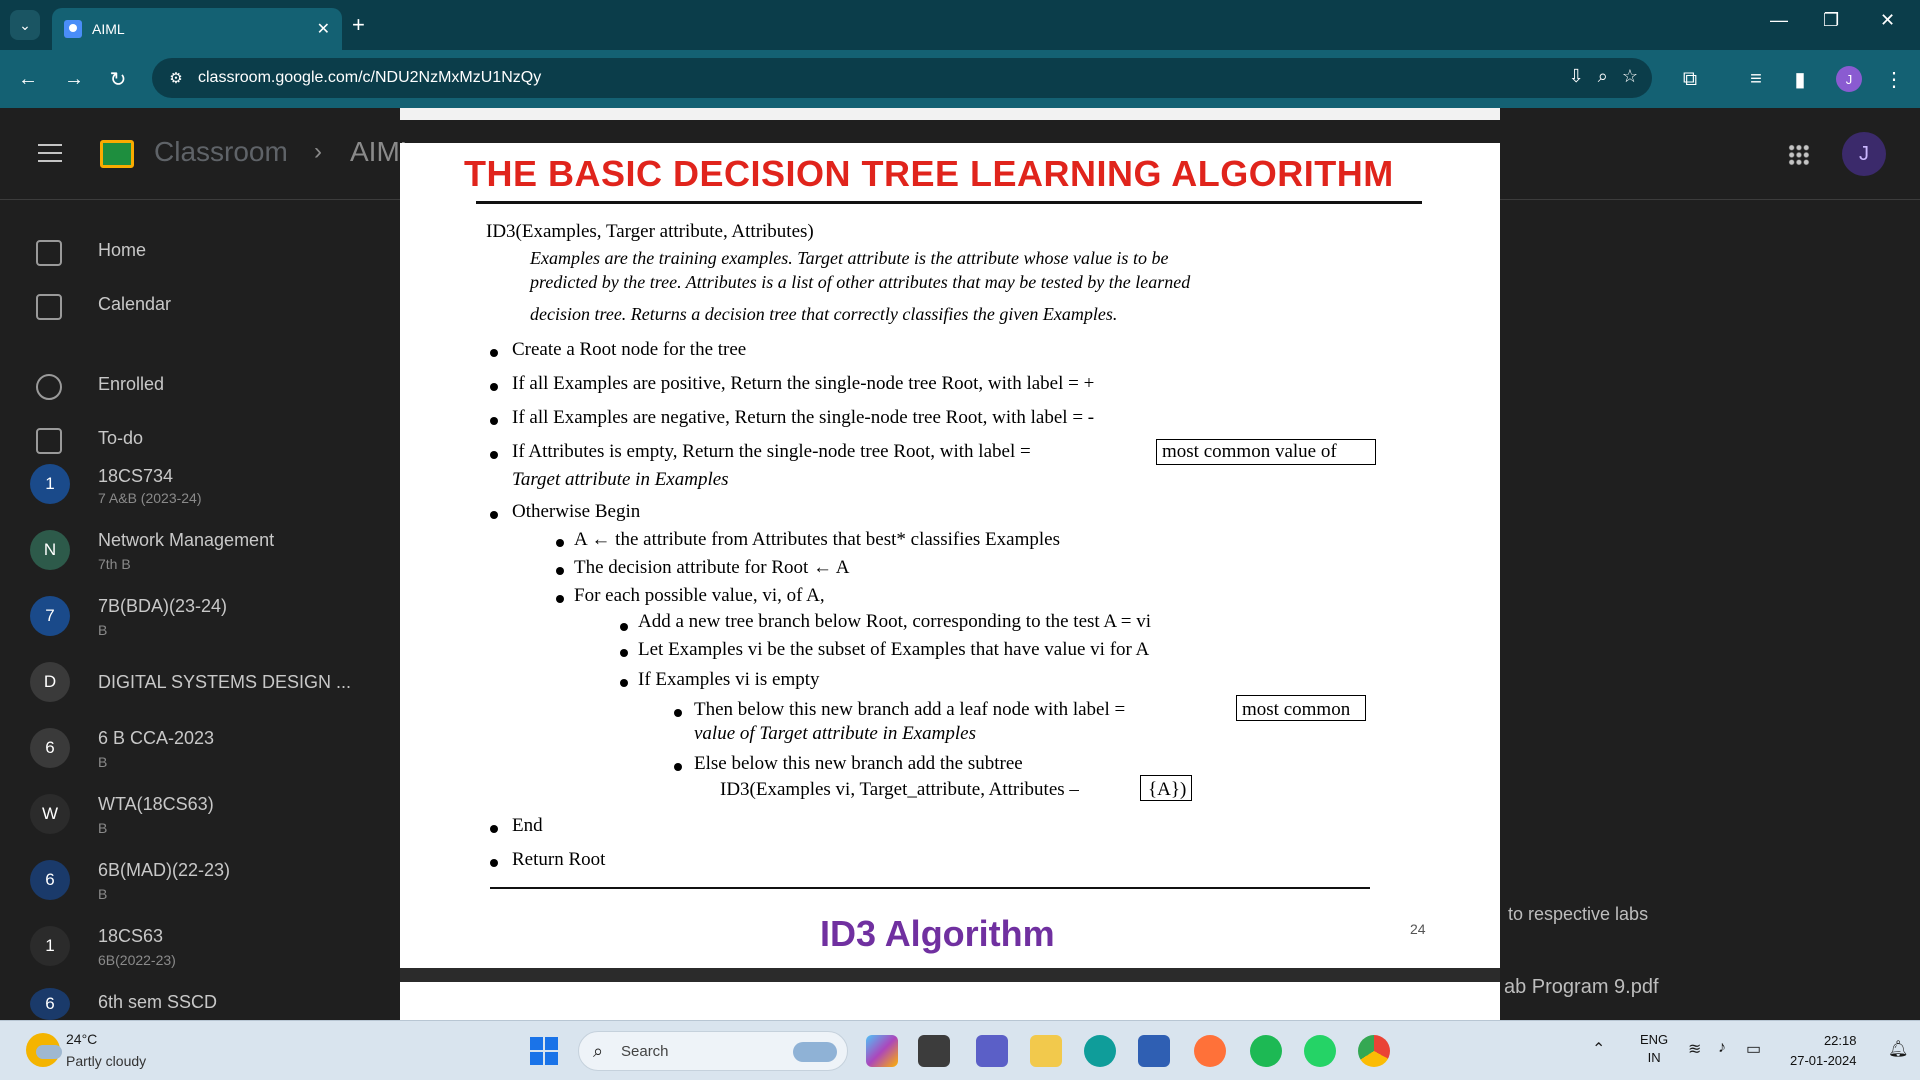  What do you see at coordinates (713, 1051) in the screenshot?
I see `taskbar-search: ⌕ Search` at bounding box center [713, 1051].